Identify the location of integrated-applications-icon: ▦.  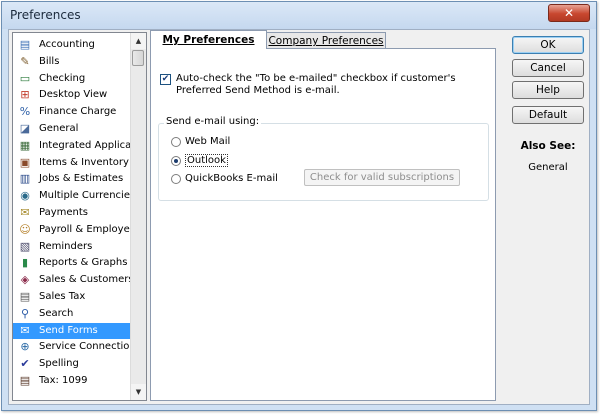
(25, 145).